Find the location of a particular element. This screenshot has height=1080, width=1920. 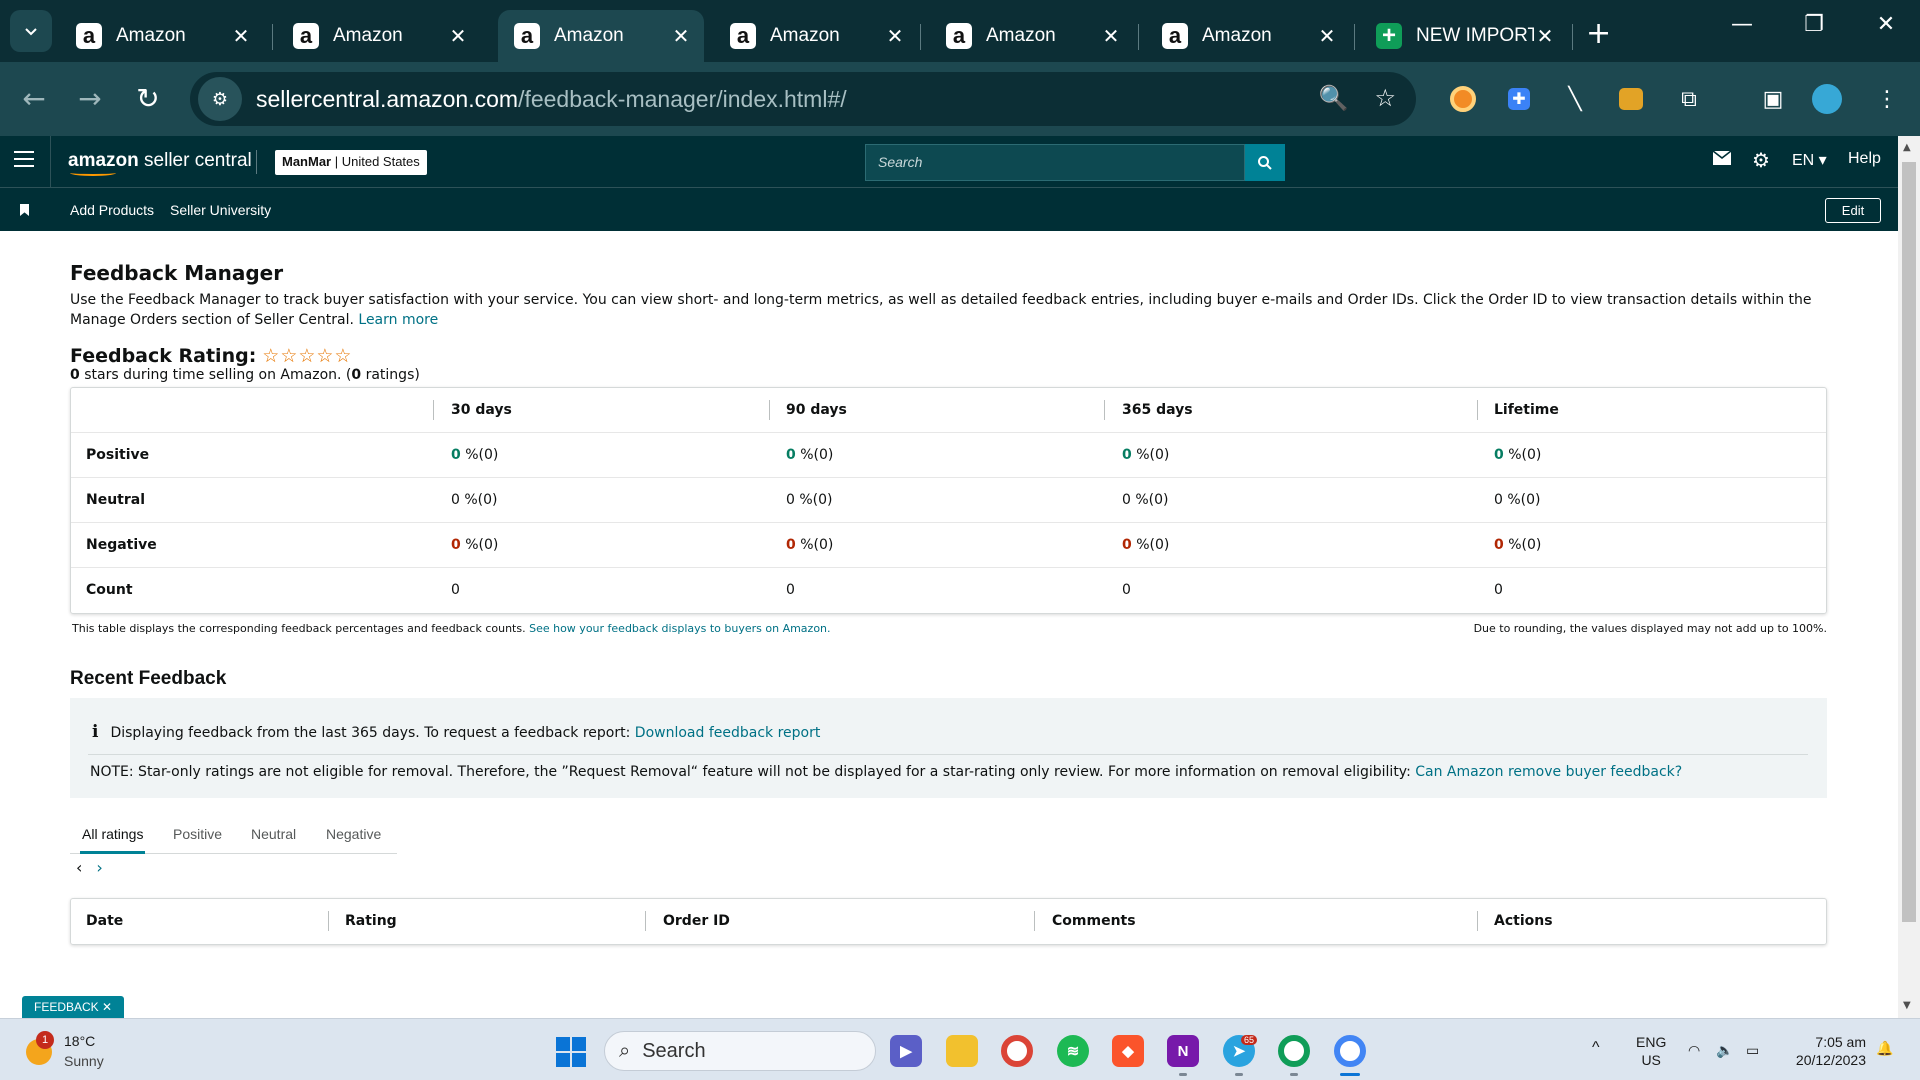

active-tab-underline is located at coordinates (112, 852).